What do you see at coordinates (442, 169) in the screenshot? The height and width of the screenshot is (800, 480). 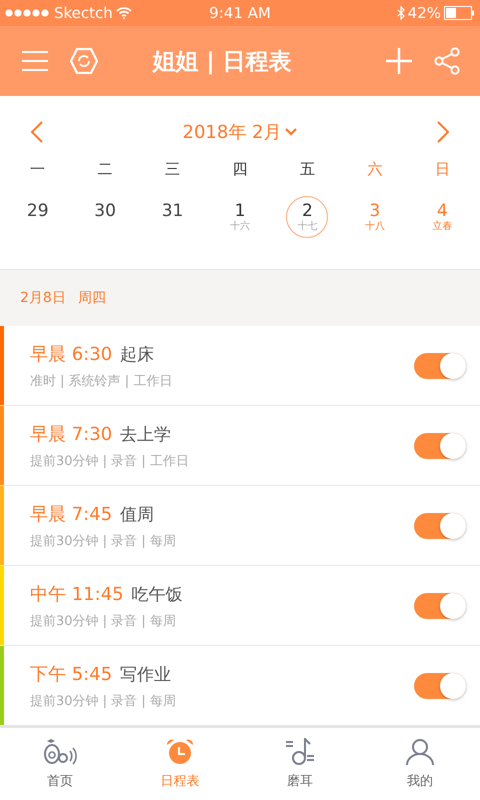 I see `weekday-label: 日` at bounding box center [442, 169].